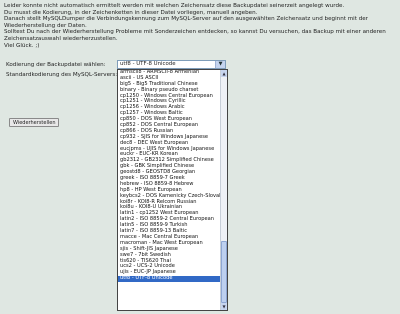  What do you see at coordinates (172, 279) in the screenshot?
I see `dropdown-option: utf8 - UTF-8 Unicode` at bounding box center [172, 279].